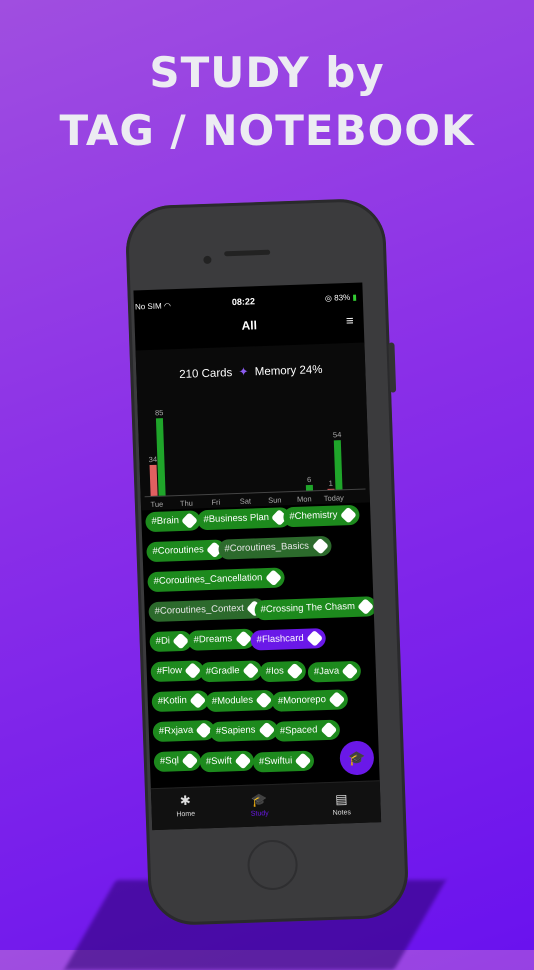 The width and height of the screenshot is (534, 970). What do you see at coordinates (153, 306) in the screenshot?
I see `carrier-label: No SIM ◠` at bounding box center [153, 306].